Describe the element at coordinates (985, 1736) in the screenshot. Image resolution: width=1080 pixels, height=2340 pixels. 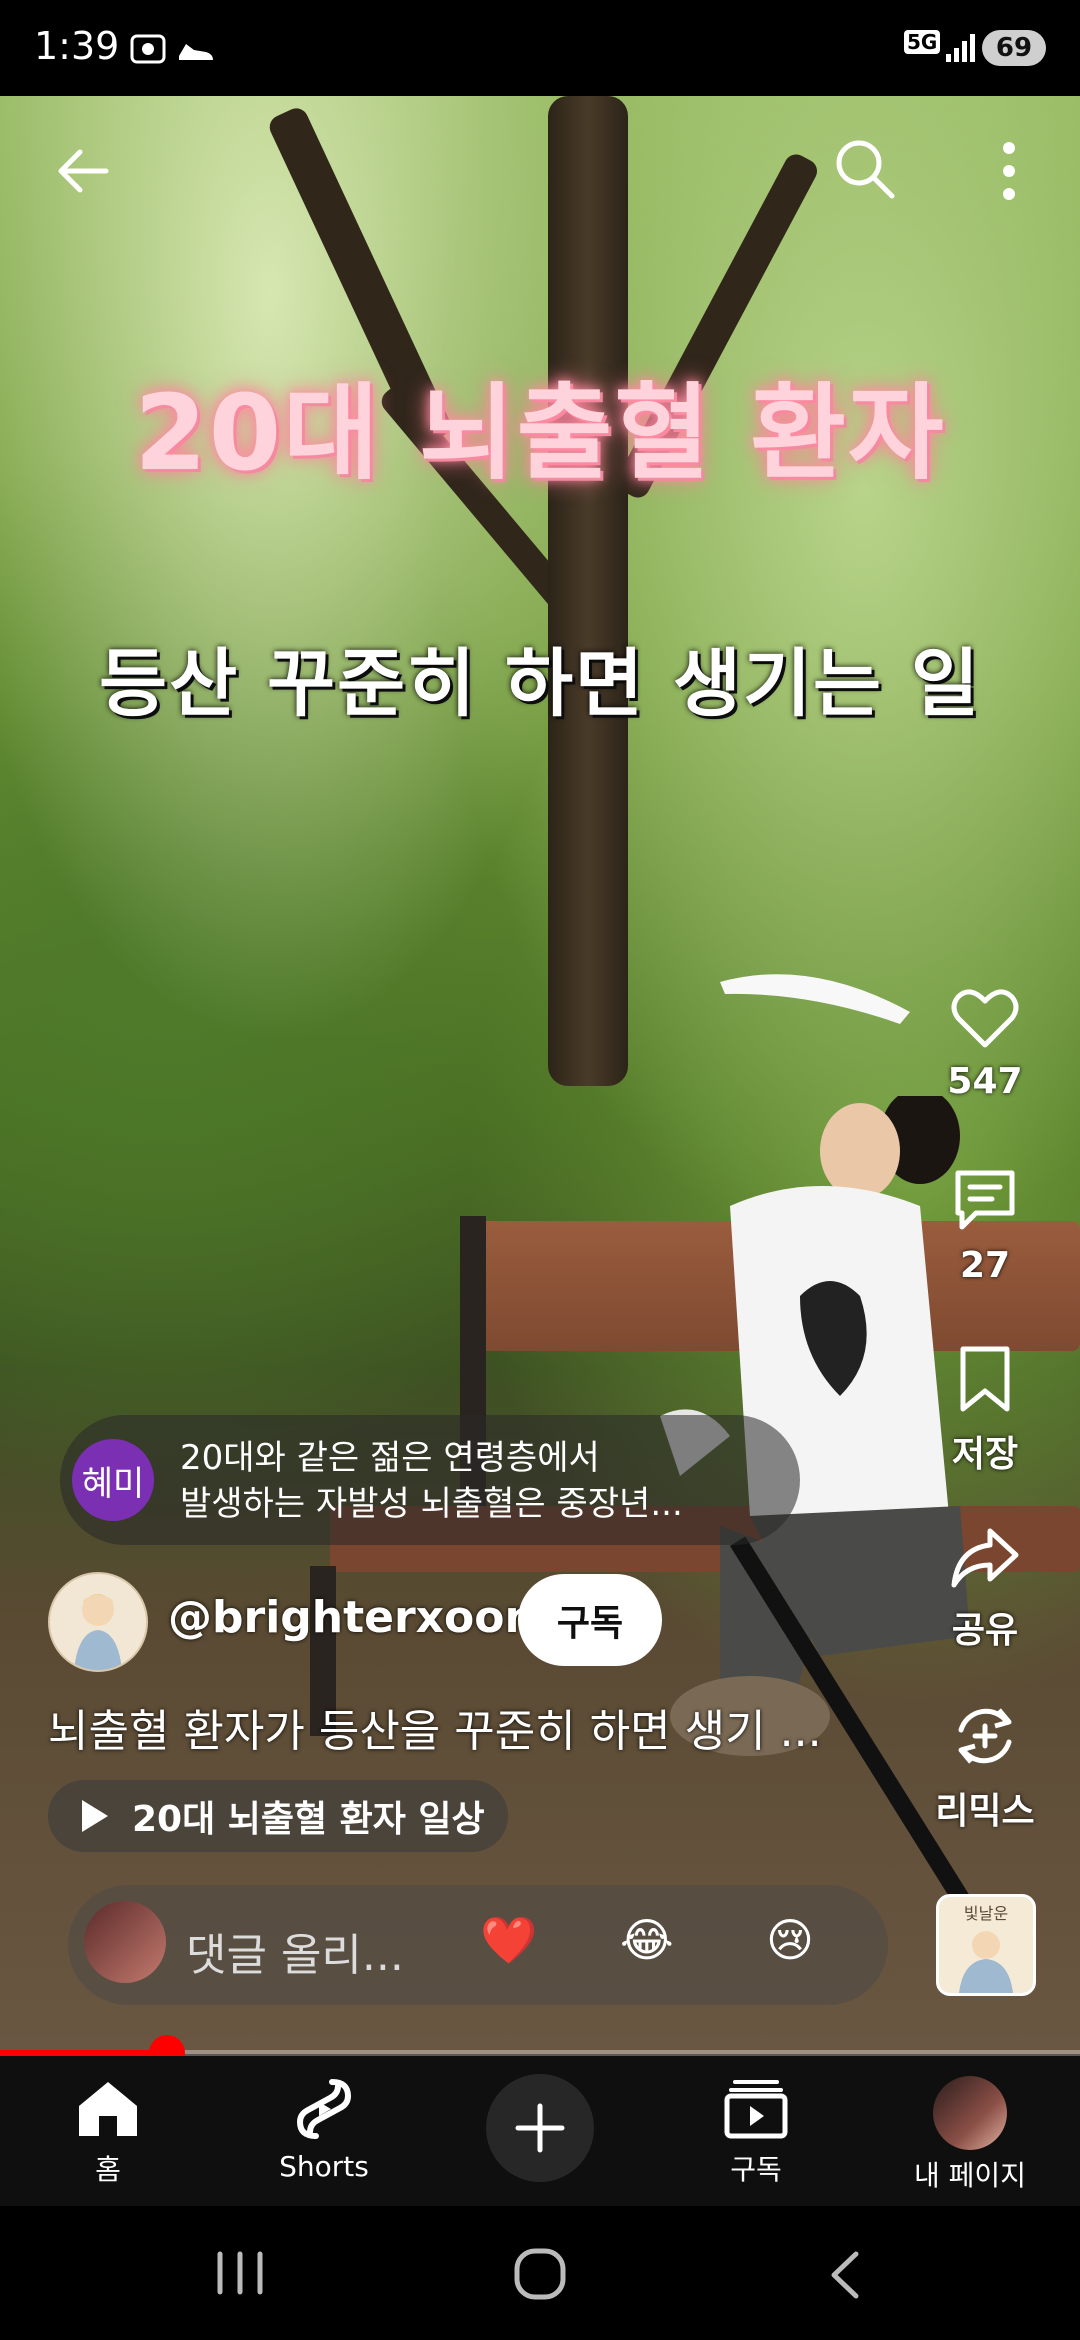
I see `remix-icon` at that location.